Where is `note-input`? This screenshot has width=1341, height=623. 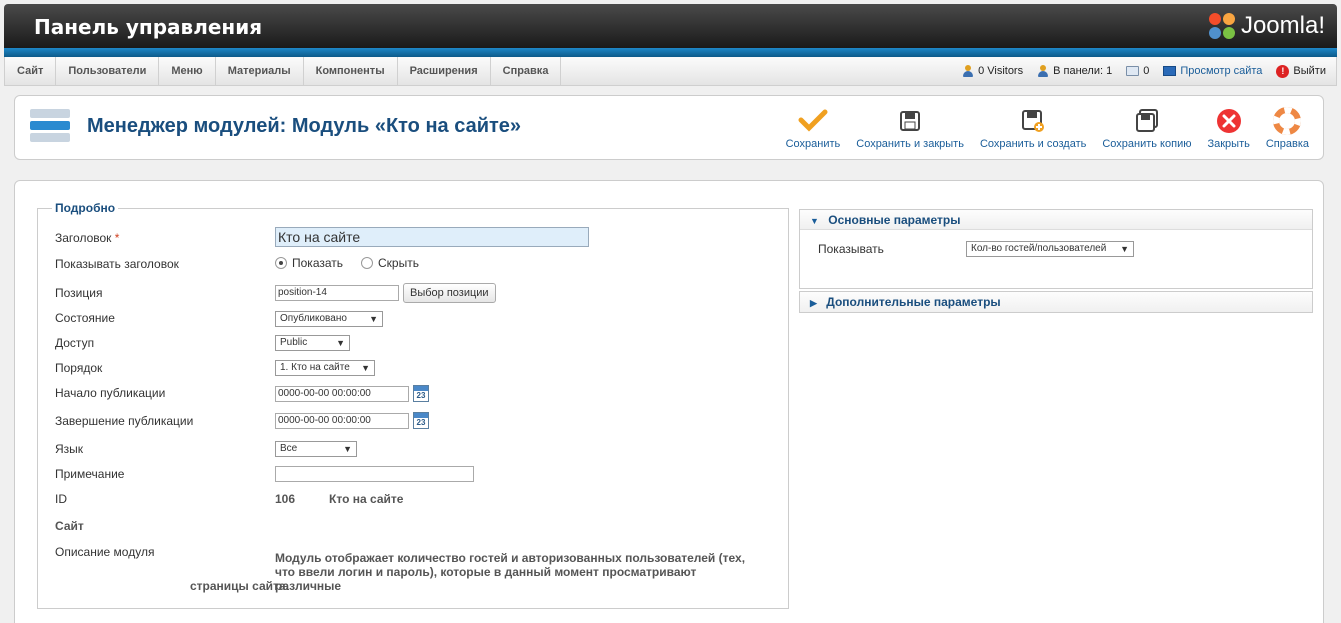 note-input is located at coordinates (374, 474).